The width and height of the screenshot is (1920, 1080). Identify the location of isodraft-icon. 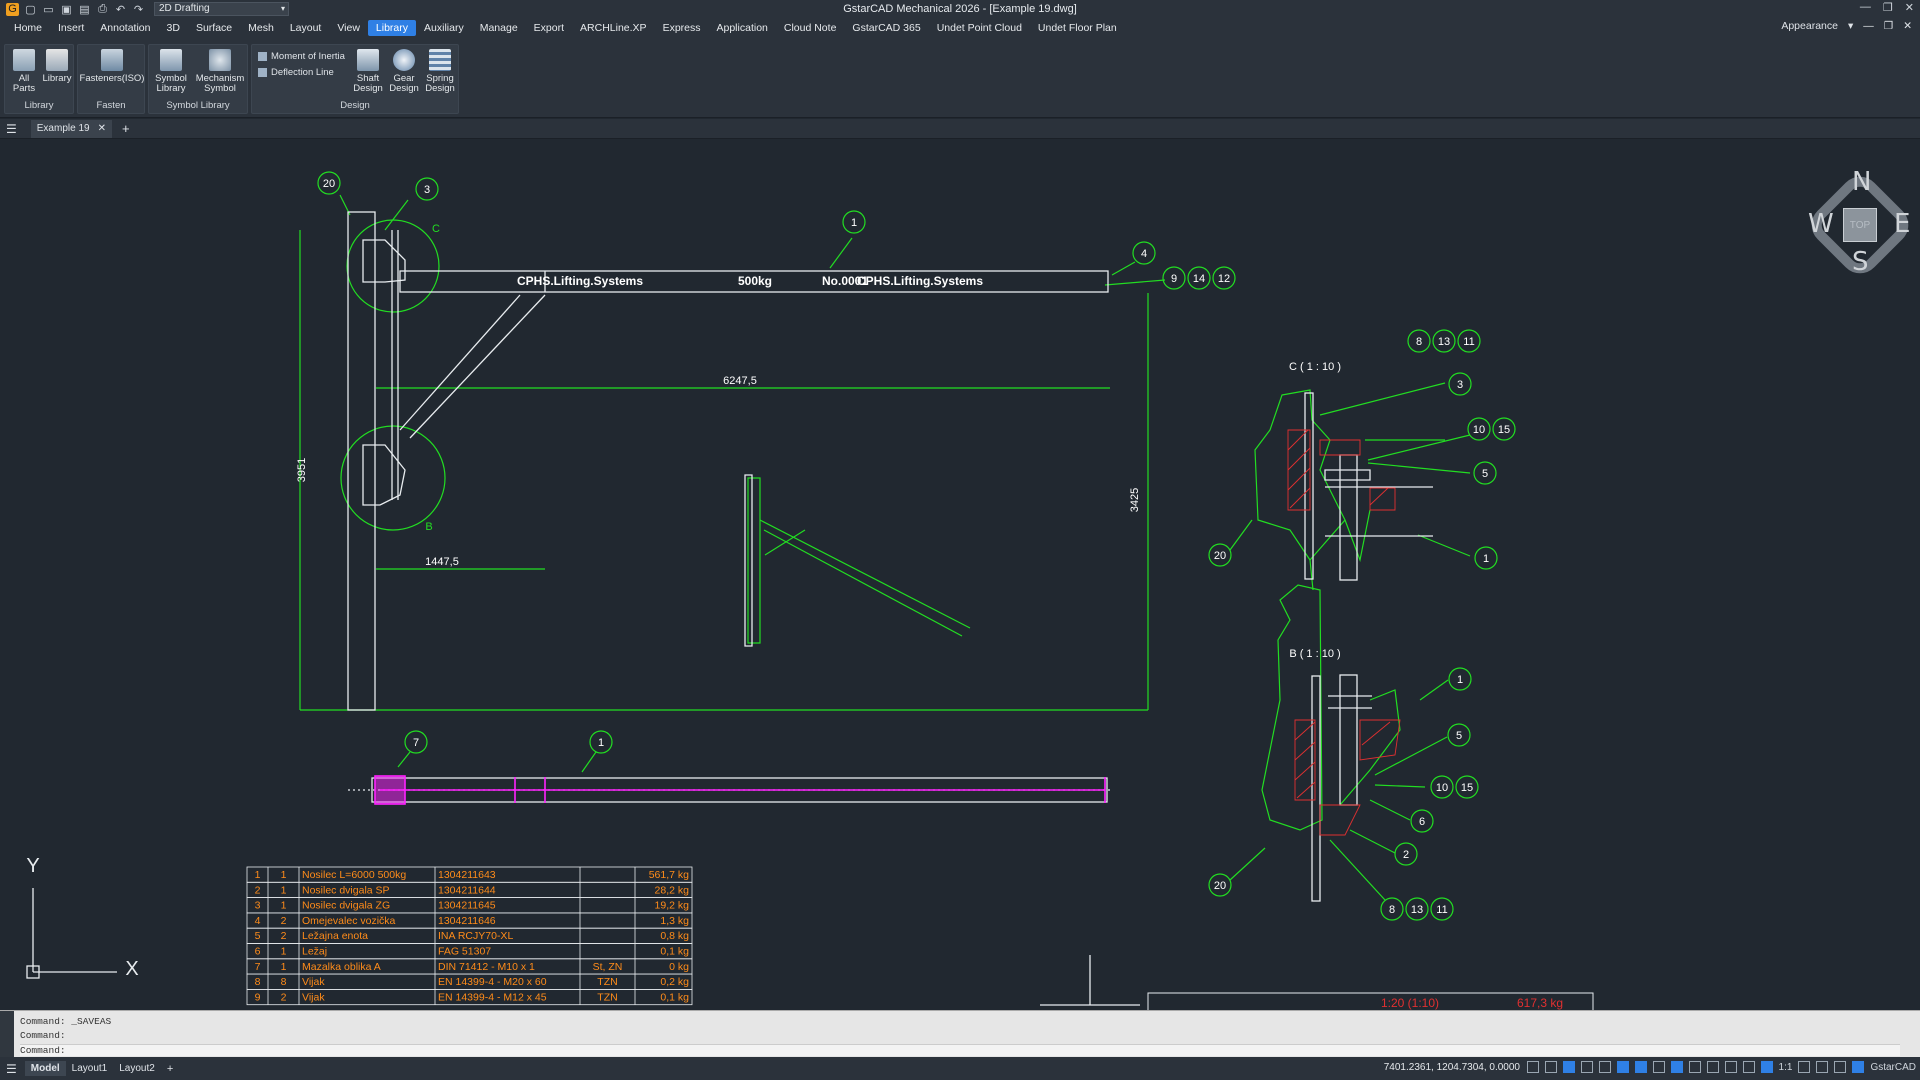
(1604, 1067).